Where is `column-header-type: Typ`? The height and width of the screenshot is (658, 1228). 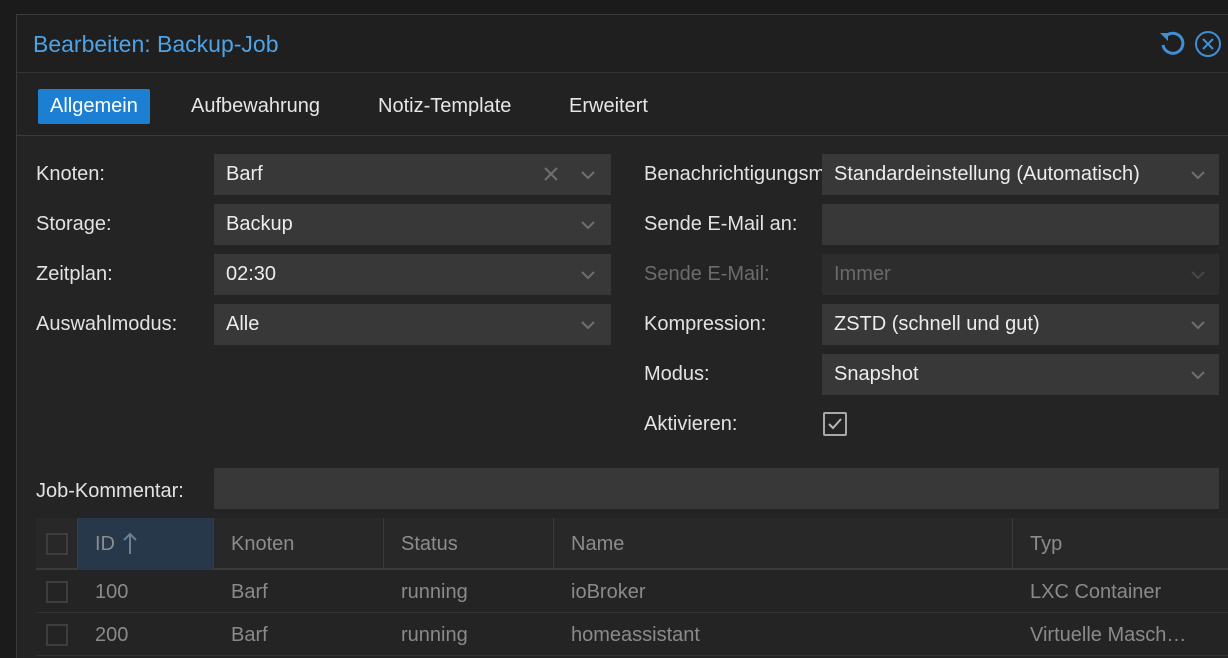
column-header-type: Typ is located at coordinates (1120, 544).